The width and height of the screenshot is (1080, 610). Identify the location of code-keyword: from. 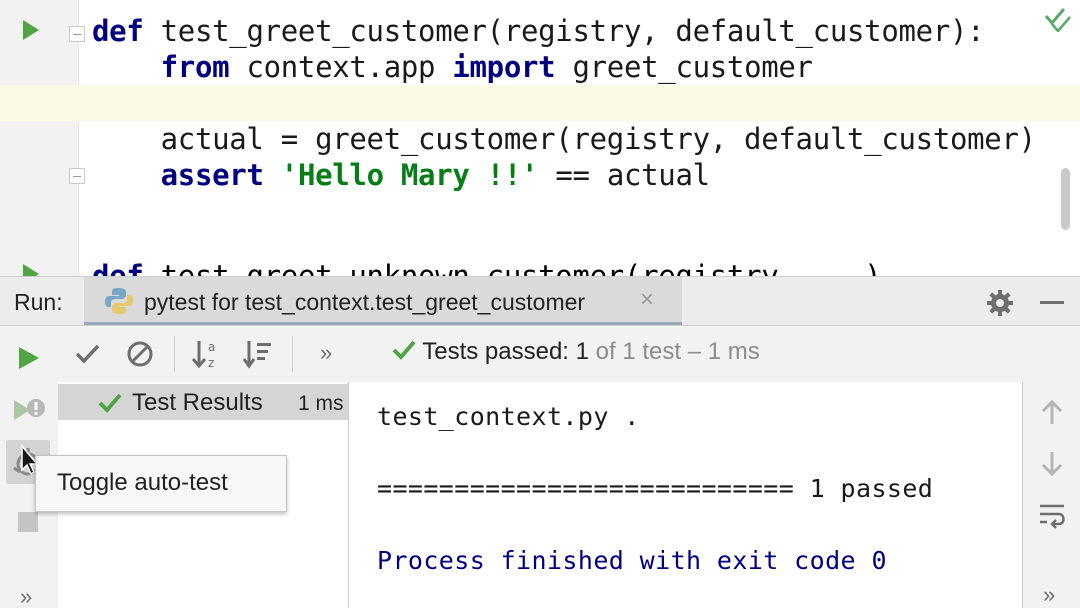
(195, 67).